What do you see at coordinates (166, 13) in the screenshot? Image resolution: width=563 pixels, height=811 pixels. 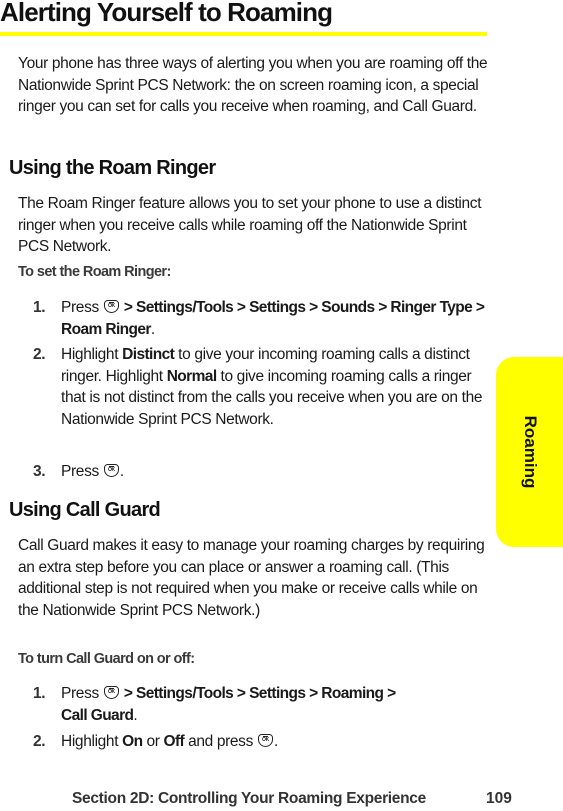 I see `page-title: Alerting Yourself to Roaming` at bounding box center [166, 13].